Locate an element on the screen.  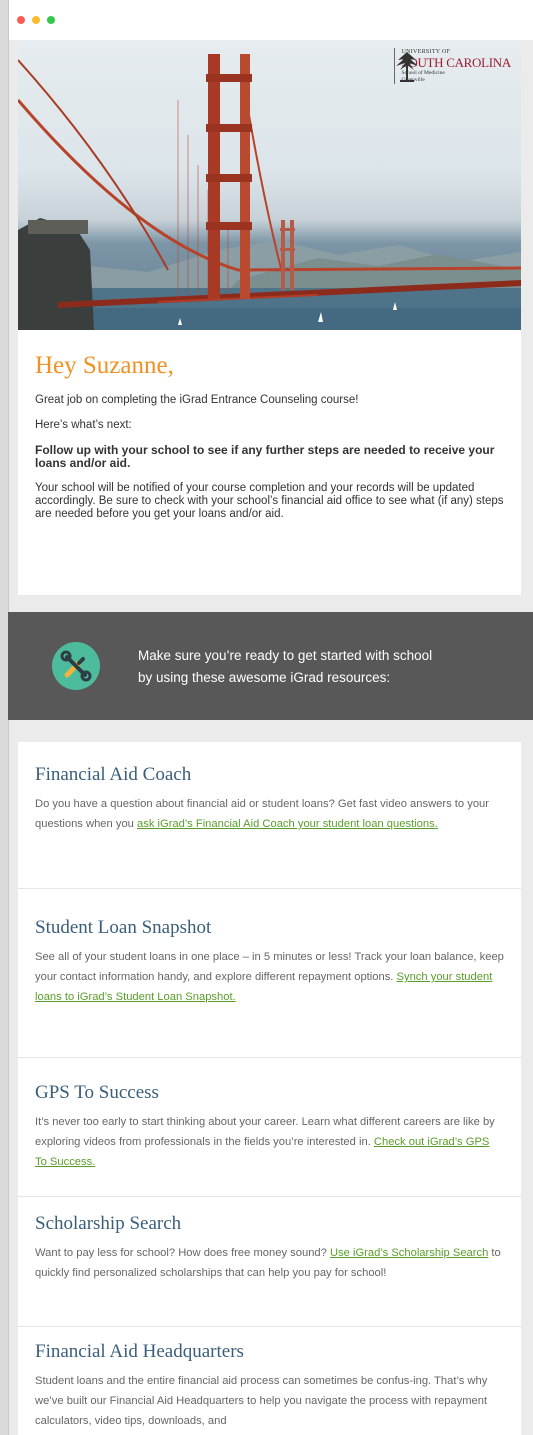
resource-title: GPS To Success is located at coordinates (97, 1092).